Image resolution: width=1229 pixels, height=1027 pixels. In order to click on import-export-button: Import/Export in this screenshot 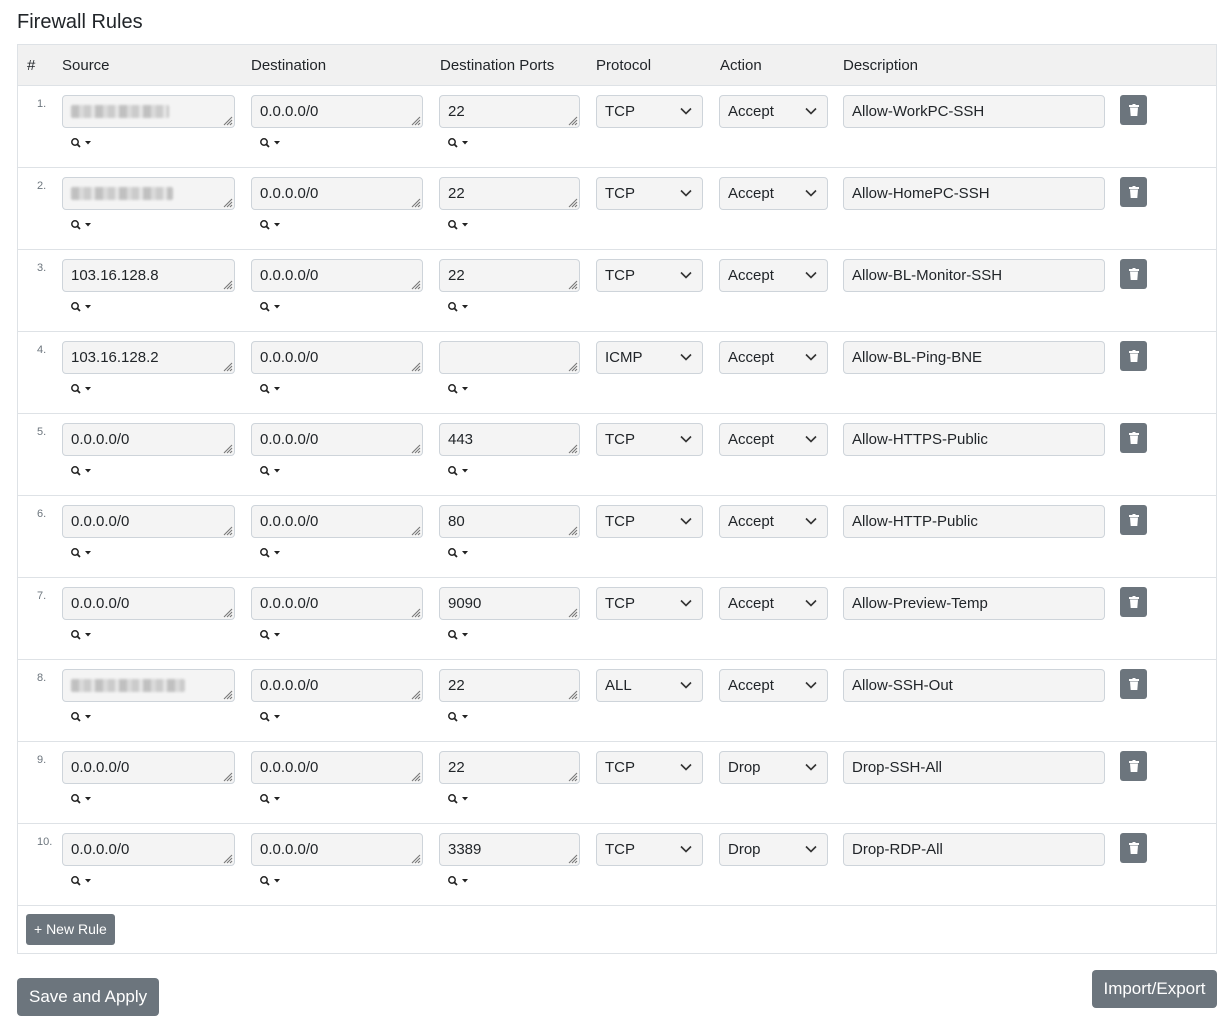, I will do `click(1154, 989)`.